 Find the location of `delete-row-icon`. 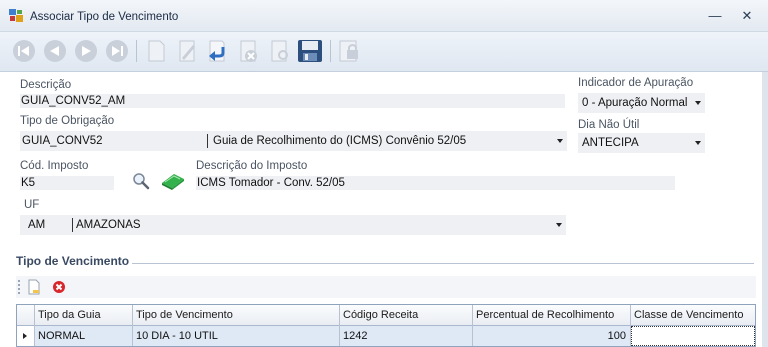

delete-row-icon is located at coordinates (59, 287).